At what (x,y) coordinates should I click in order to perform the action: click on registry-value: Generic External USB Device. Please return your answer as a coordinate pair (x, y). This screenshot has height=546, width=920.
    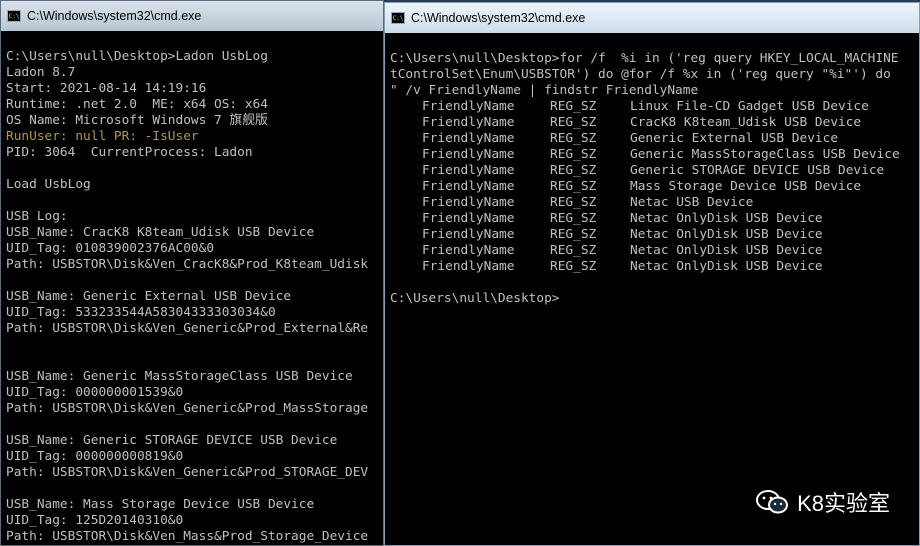
    Looking at the image, I should click on (734, 138).